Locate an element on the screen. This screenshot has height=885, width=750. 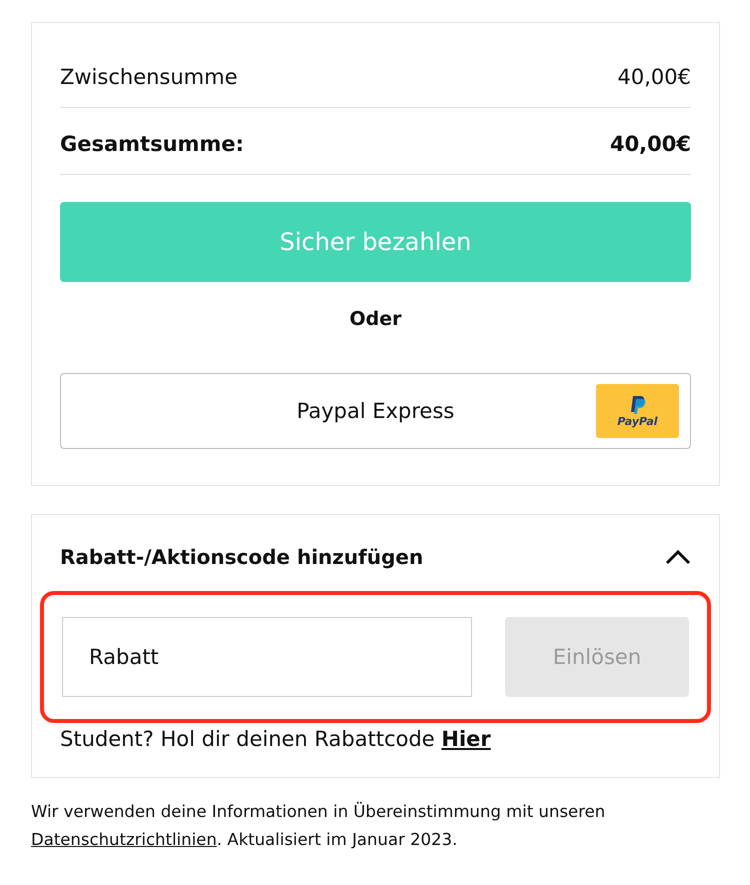
chevron-up-icon is located at coordinates (678, 557).